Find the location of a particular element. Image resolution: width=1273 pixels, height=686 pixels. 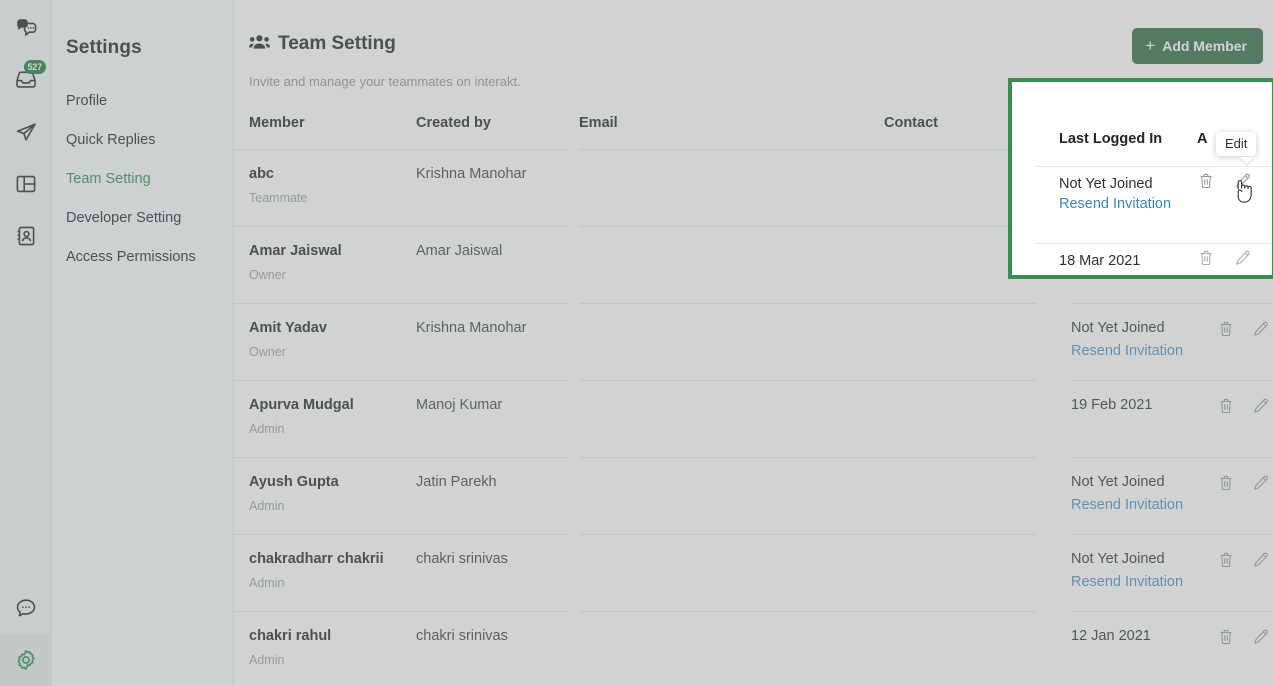

last-logged-in-value: 12 Jan 2021 is located at coordinates (1111, 636).